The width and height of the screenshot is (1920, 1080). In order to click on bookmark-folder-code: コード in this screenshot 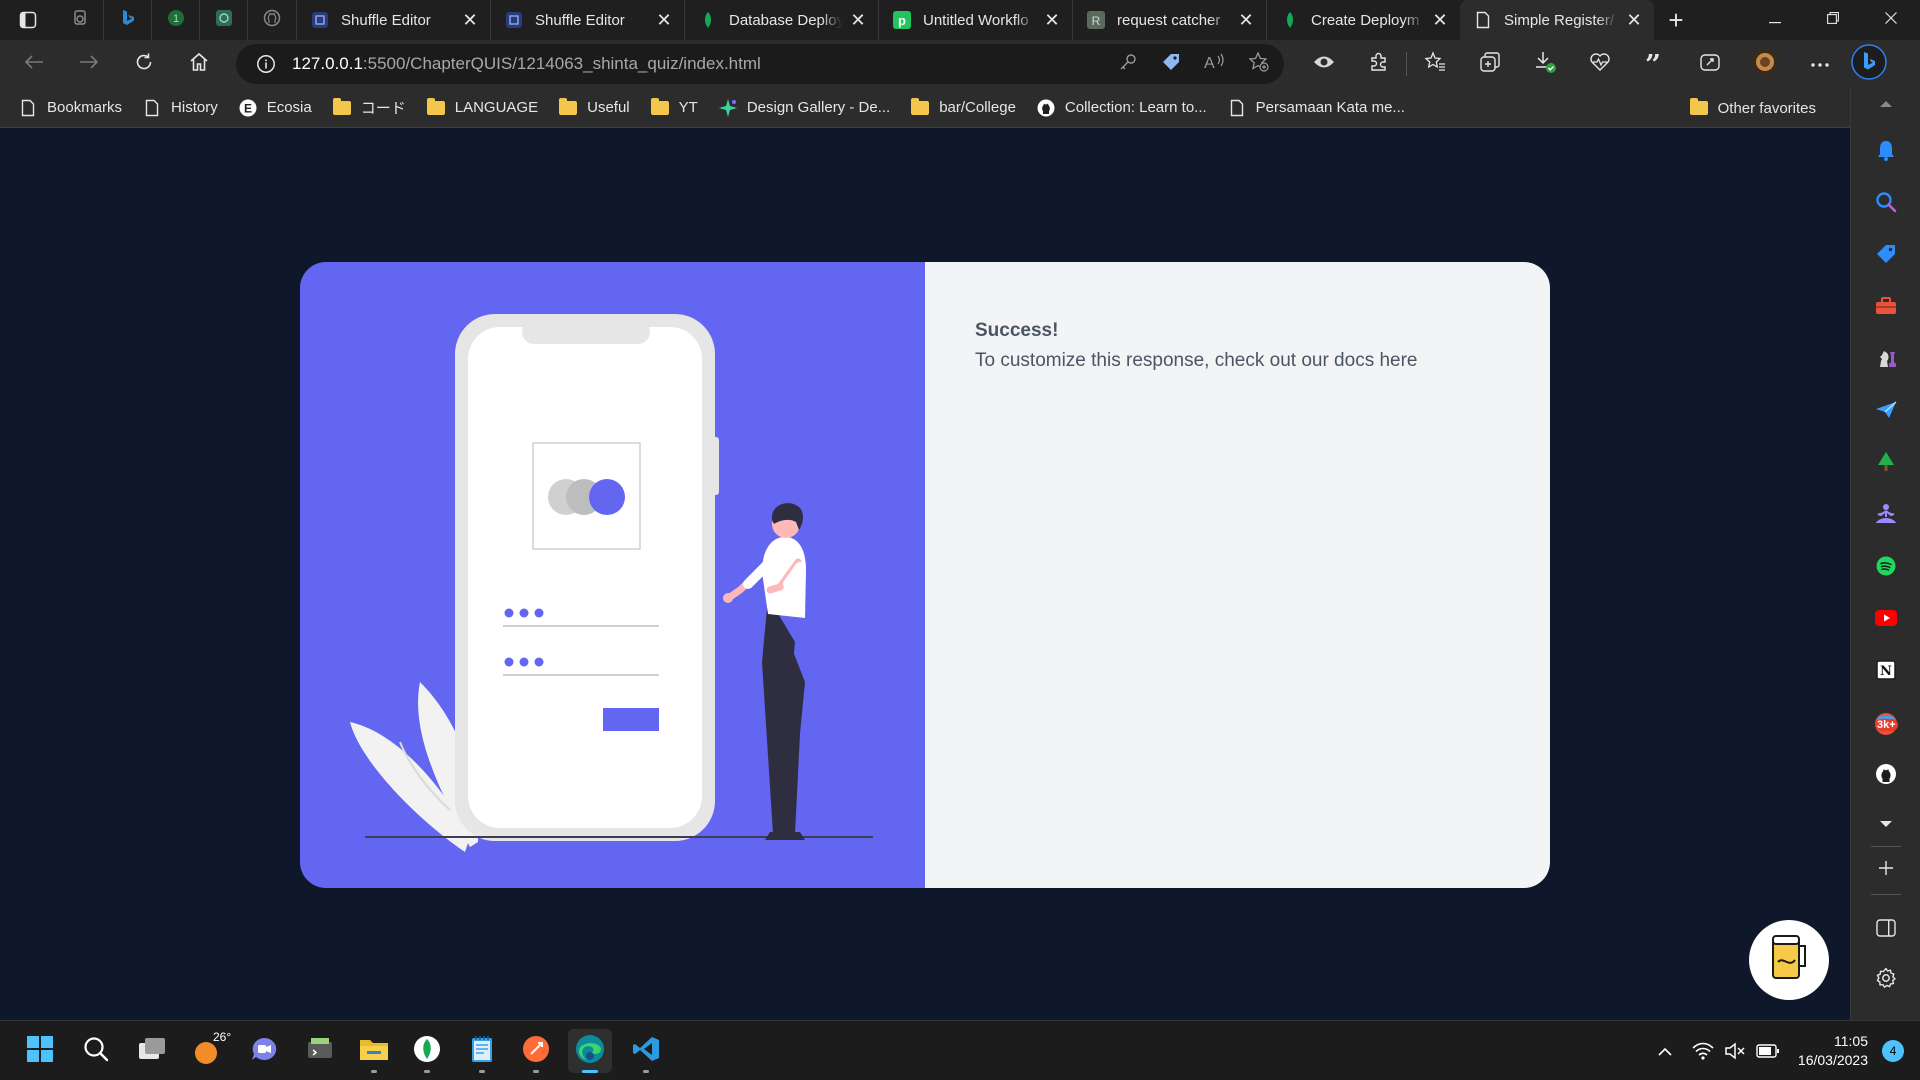, I will do `click(369, 107)`.